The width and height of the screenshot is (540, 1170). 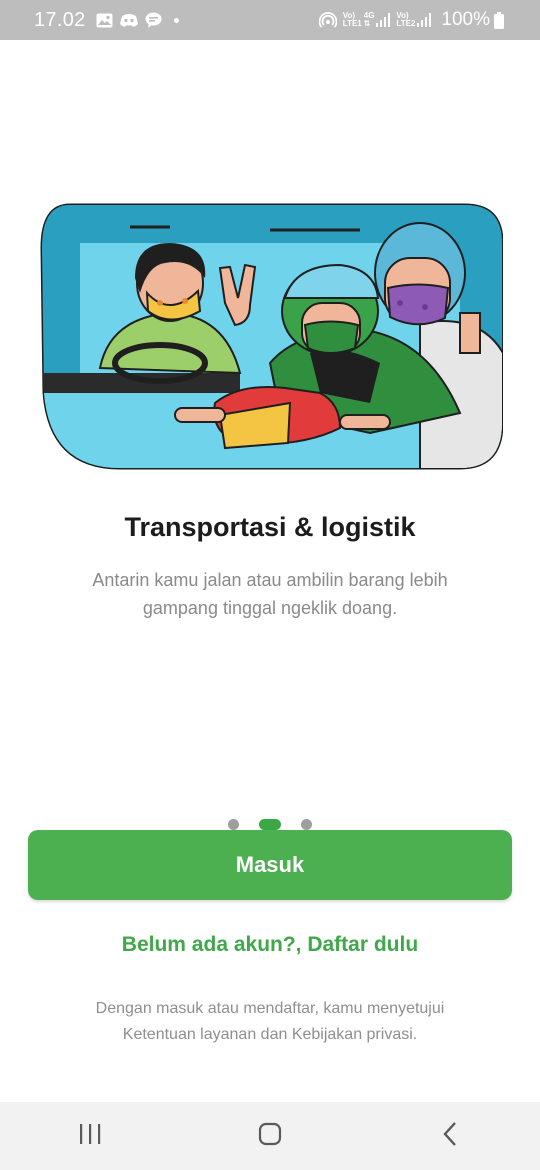 I want to click on back-icon, so click(x=450, y=1136).